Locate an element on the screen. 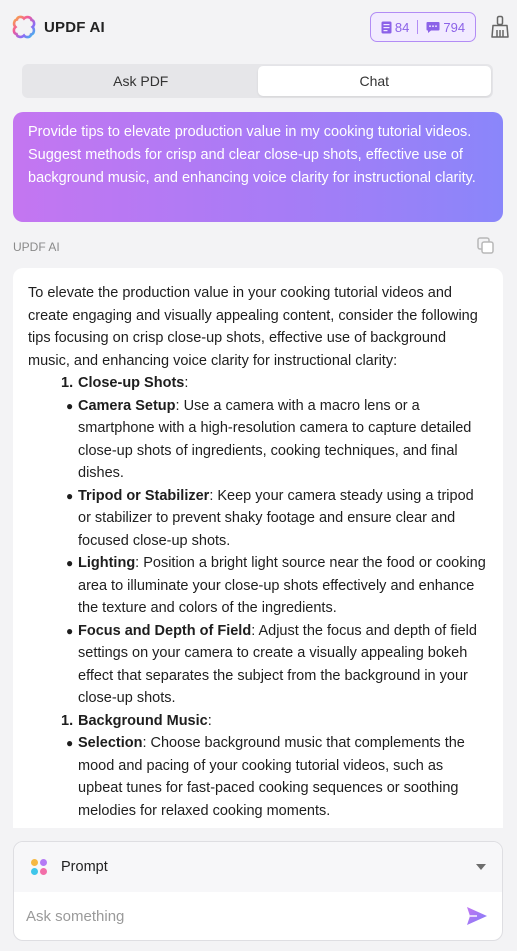 The width and height of the screenshot is (517, 951). section-title: Background Music is located at coordinates (143, 720).